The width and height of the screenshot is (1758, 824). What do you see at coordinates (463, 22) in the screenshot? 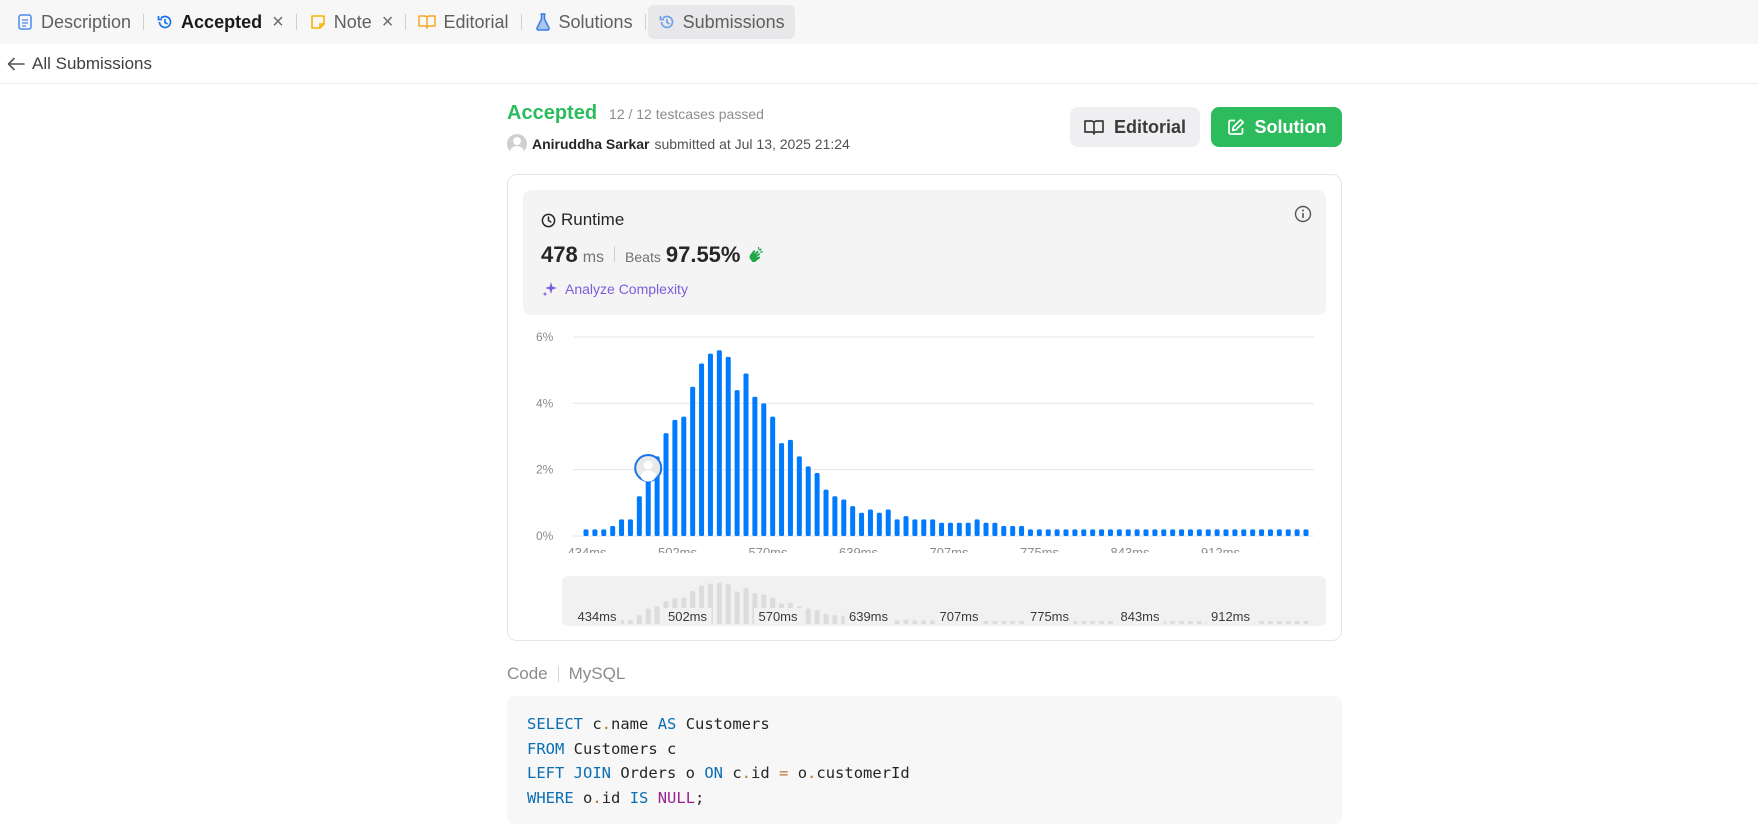
I see `tab-editorial: Editorial` at bounding box center [463, 22].